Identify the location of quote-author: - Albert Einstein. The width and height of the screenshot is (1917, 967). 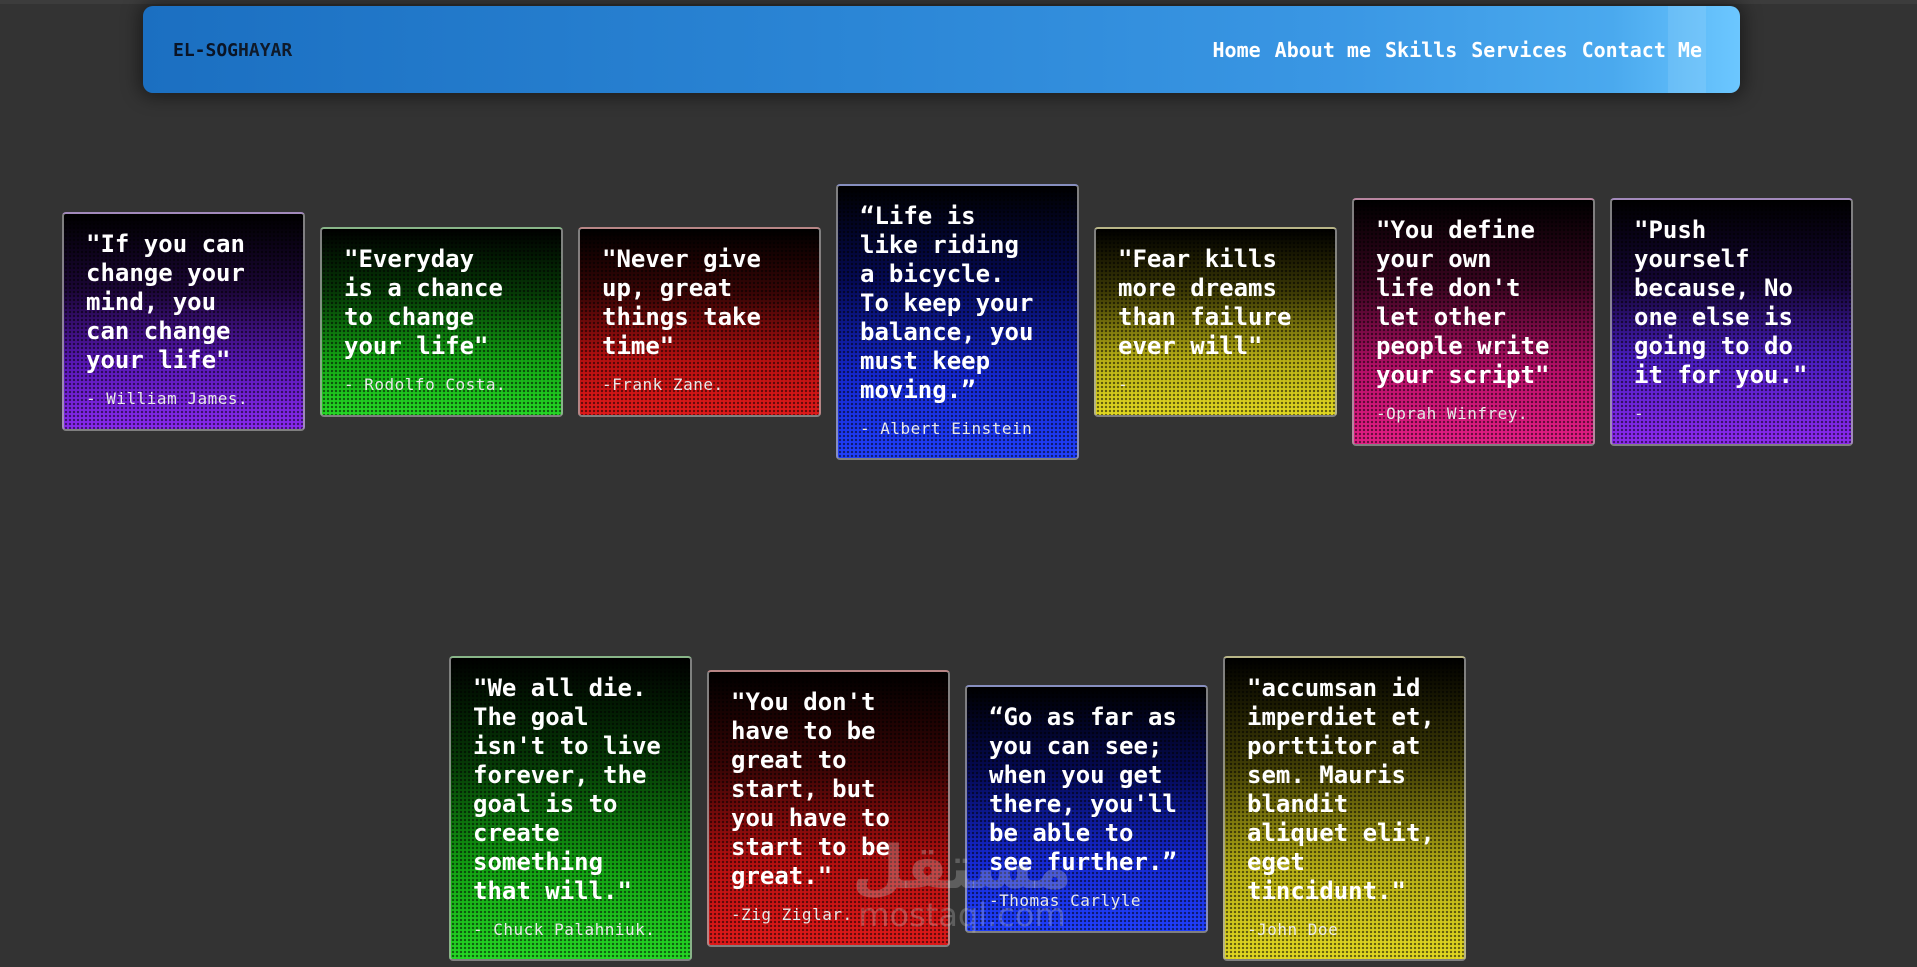
(946, 428).